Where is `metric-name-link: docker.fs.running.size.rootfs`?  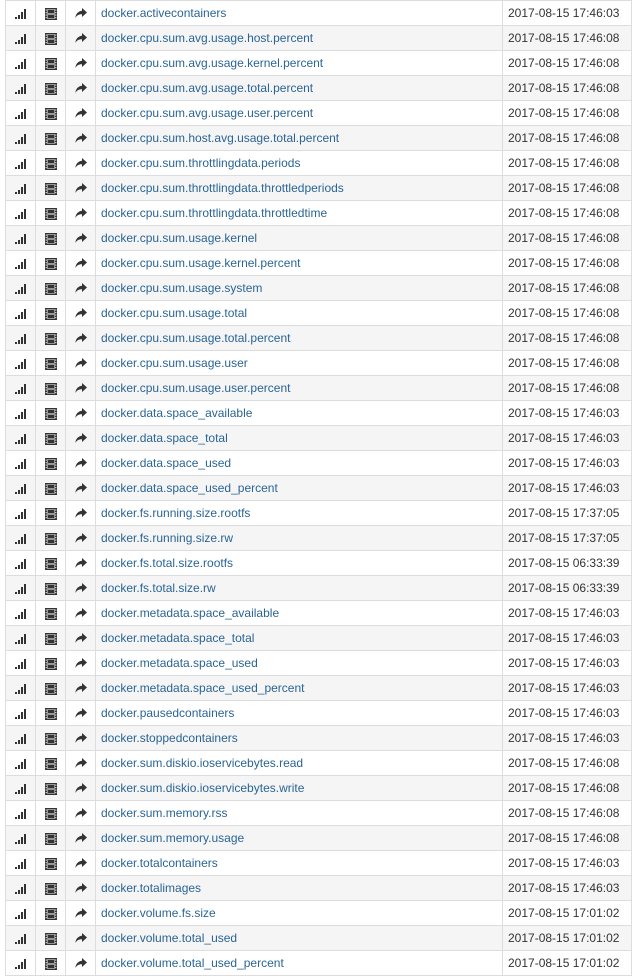 metric-name-link: docker.fs.running.size.rootfs is located at coordinates (175, 513).